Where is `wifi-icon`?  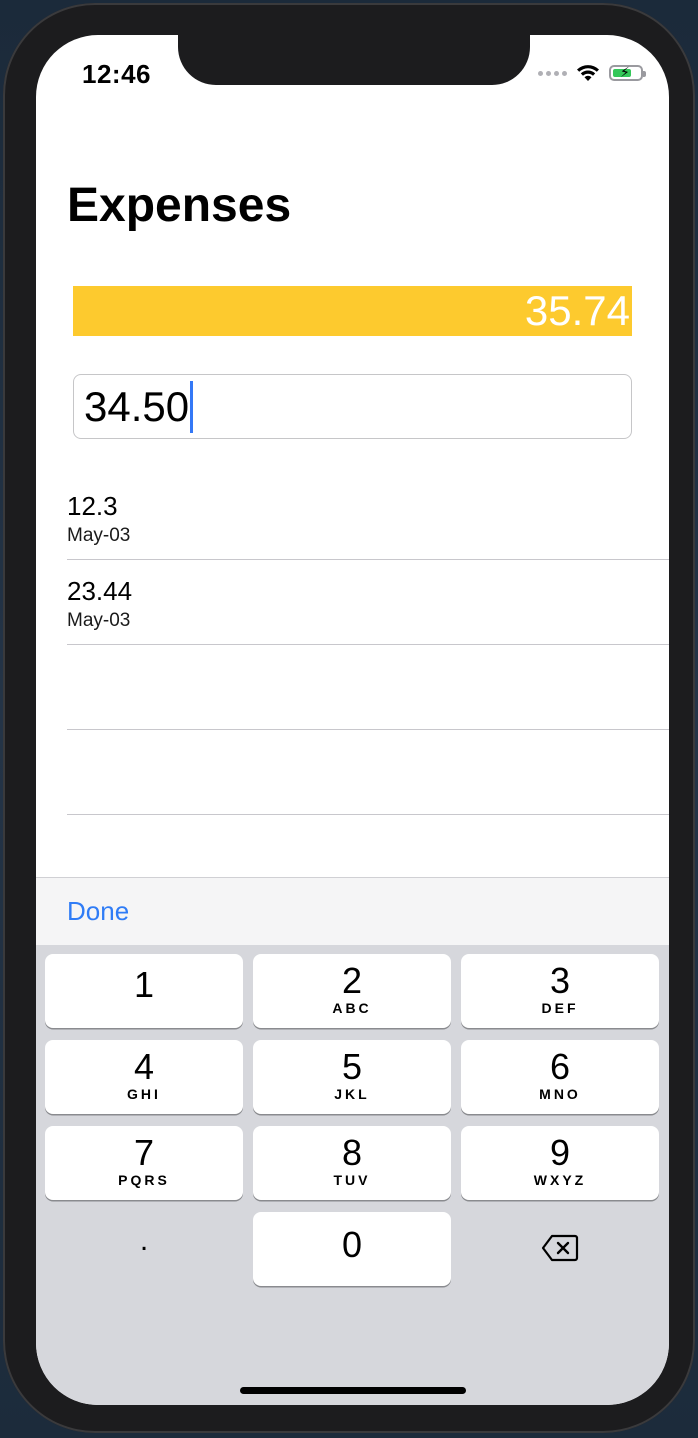
wifi-icon is located at coordinates (588, 73).